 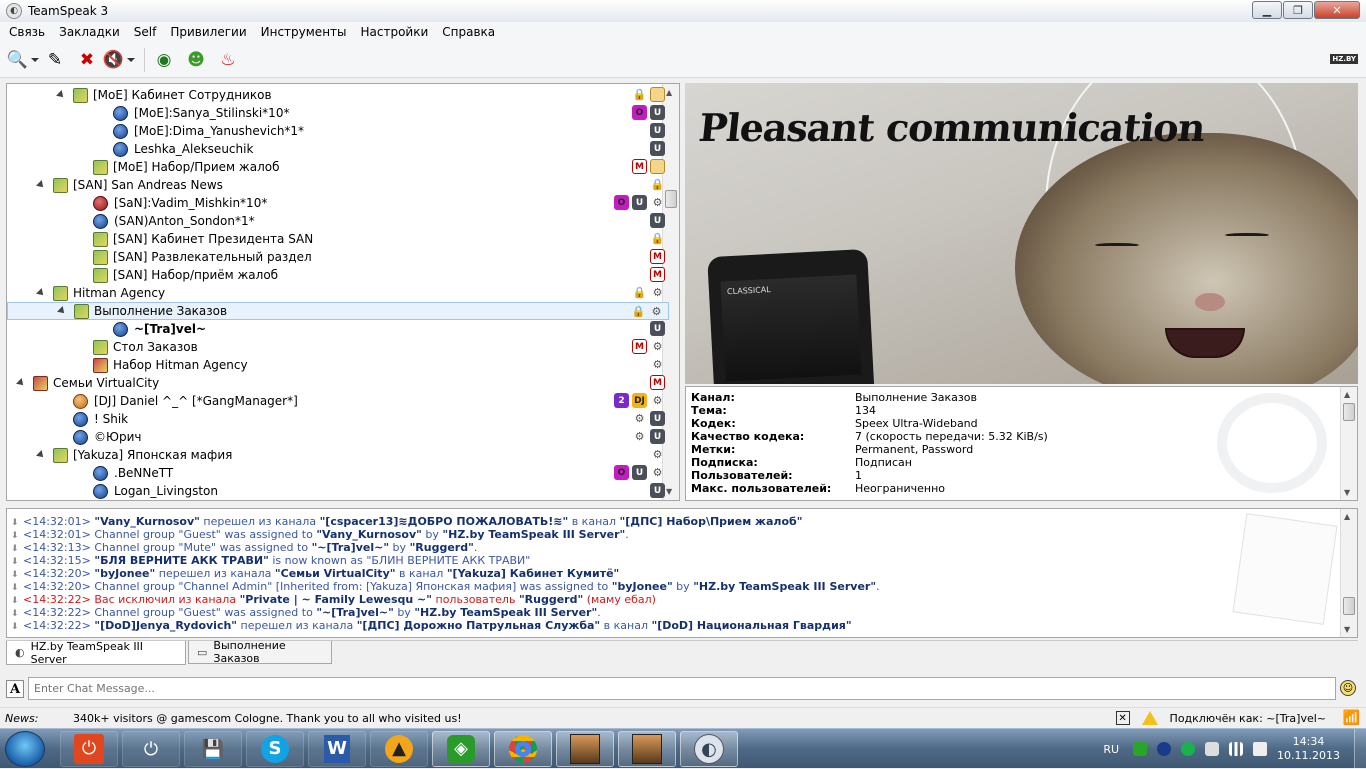 What do you see at coordinates (1347, 629) in the screenshot?
I see `scroll-down-icon: ▼` at bounding box center [1347, 629].